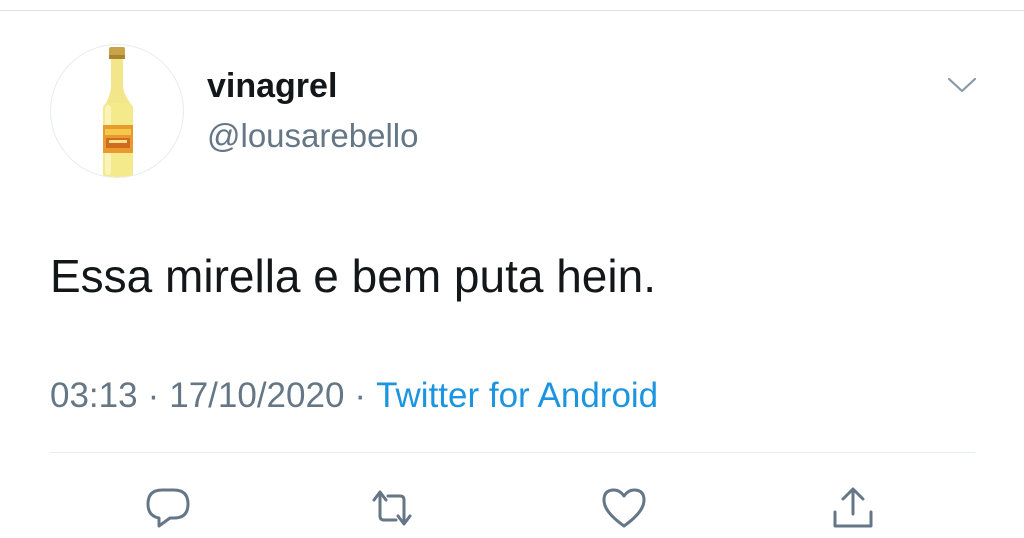 This screenshot has width=1024, height=538. What do you see at coordinates (353, 276) in the screenshot?
I see `tweet-text: Essa mirella e bem puta hein.` at bounding box center [353, 276].